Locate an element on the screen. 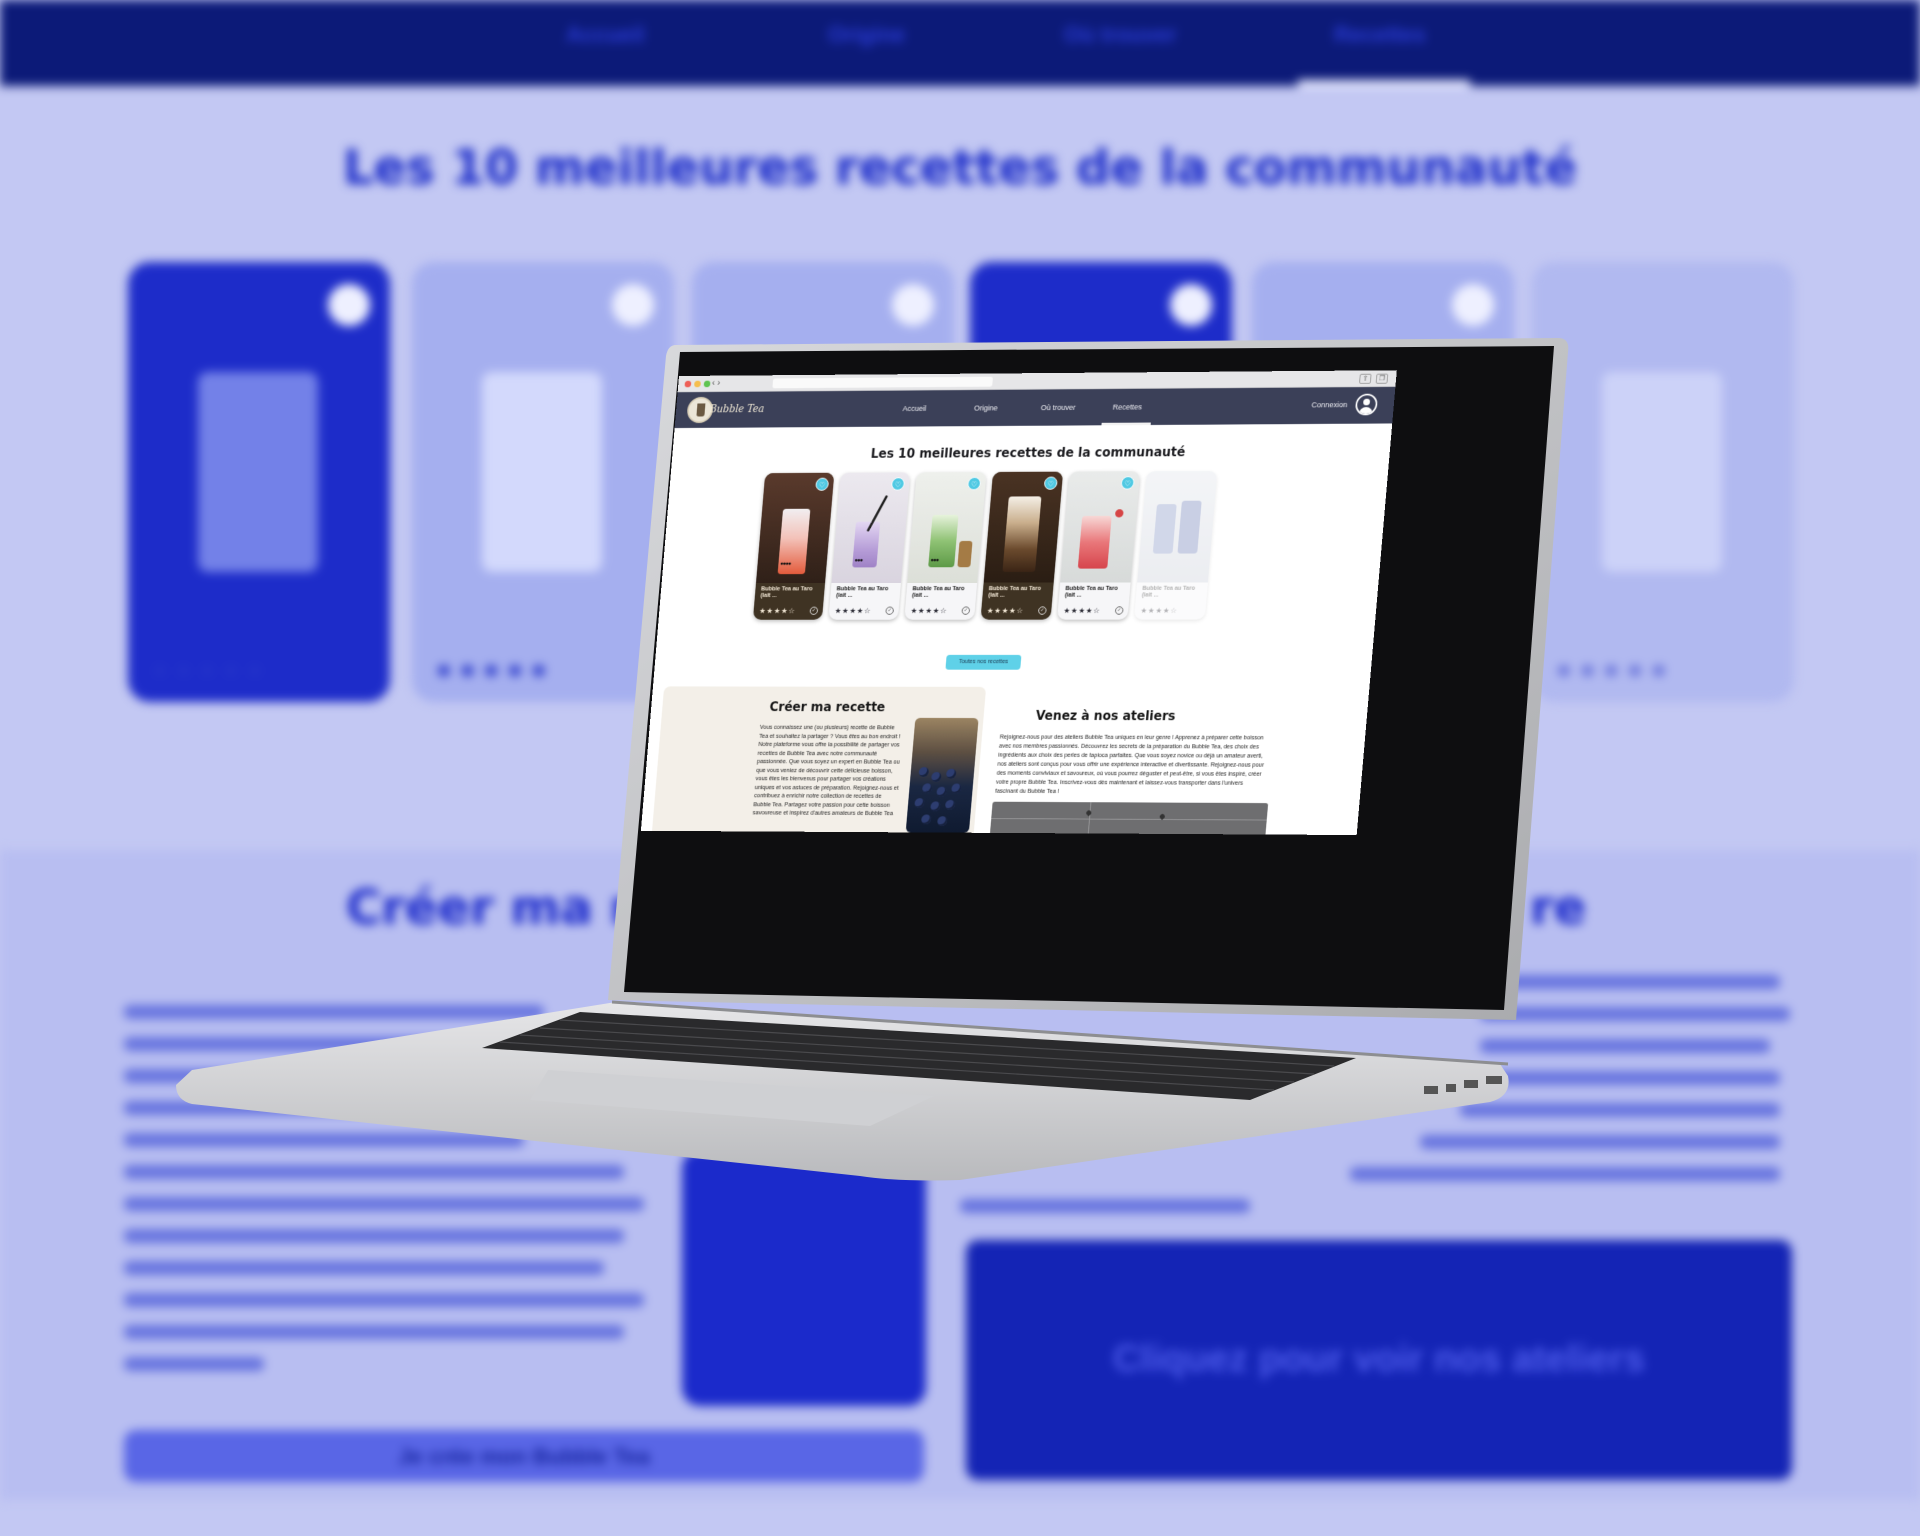 This screenshot has width=1920, height=1536. tabs-icon: ❐ is located at coordinates (1382, 378).